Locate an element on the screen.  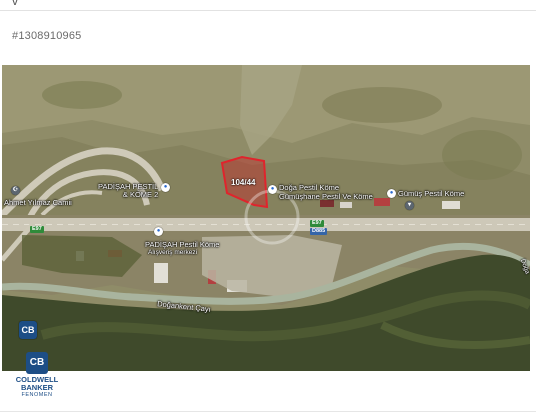
listing-id: #1308910965 is located at coordinates (47, 36).